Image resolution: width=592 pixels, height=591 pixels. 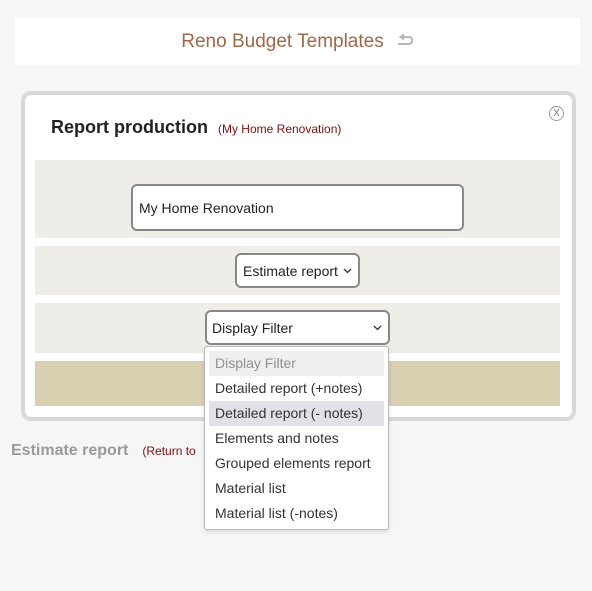 I want to click on dropdown-option: Elements and notes, so click(x=296, y=438).